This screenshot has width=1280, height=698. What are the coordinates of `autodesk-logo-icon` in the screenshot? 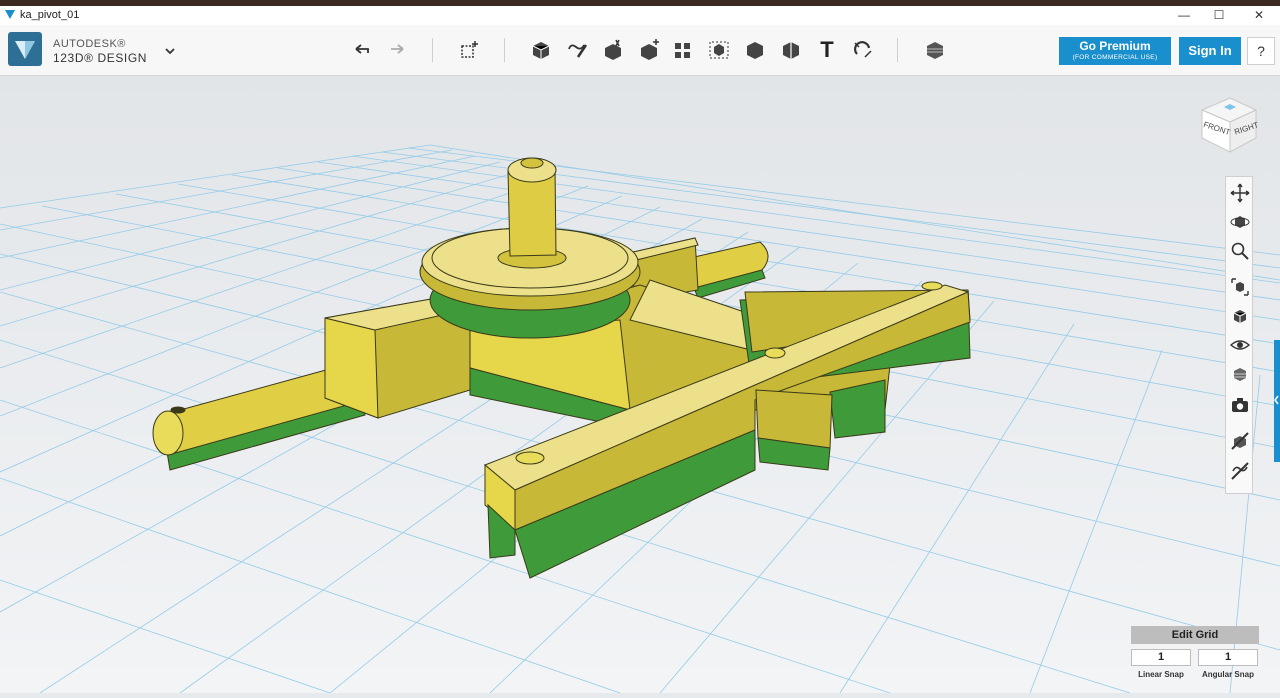 It's located at (25, 49).